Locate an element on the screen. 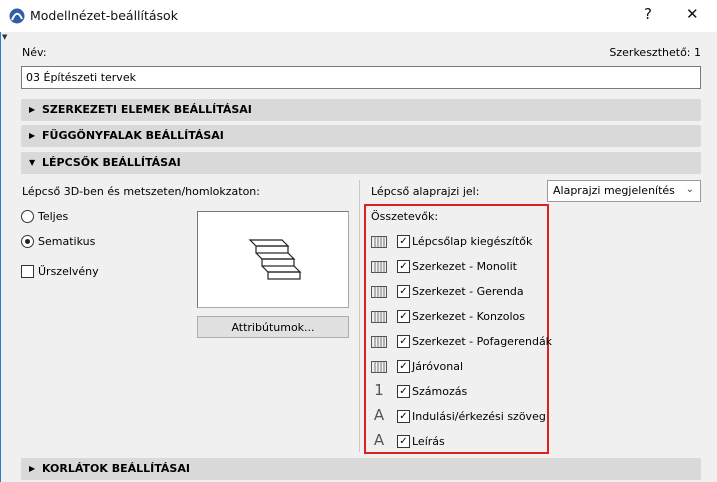 This screenshot has height=482, width=717. stair-preview-icon is located at coordinates (275, 259).